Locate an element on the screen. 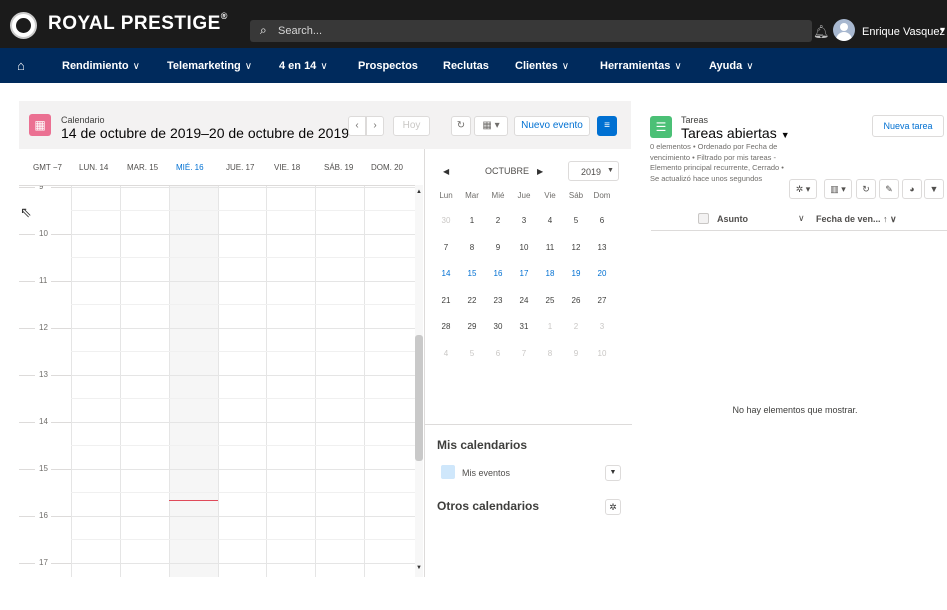 This screenshot has height=610, width=947. next-month-icon: ▶ is located at coordinates (540, 171).